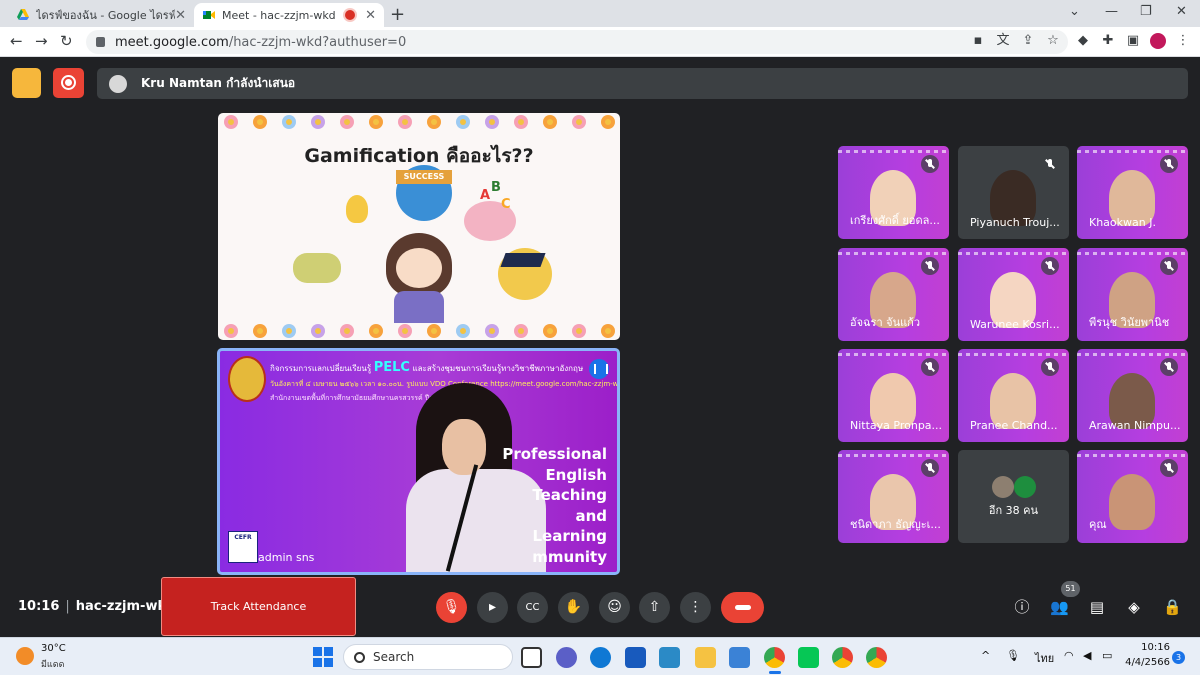  What do you see at coordinates (424, 177) in the screenshot?
I see `success-sign: SUCCESS` at bounding box center [424, 177].